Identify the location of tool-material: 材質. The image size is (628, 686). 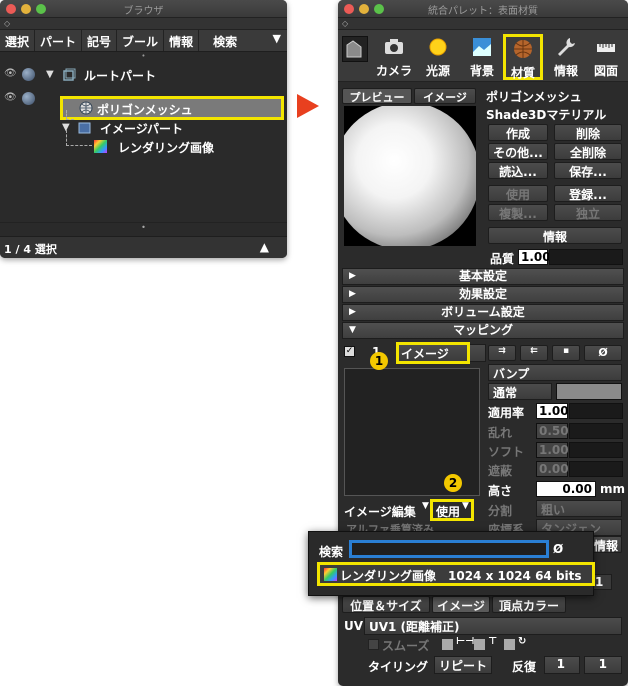
(523, 57).